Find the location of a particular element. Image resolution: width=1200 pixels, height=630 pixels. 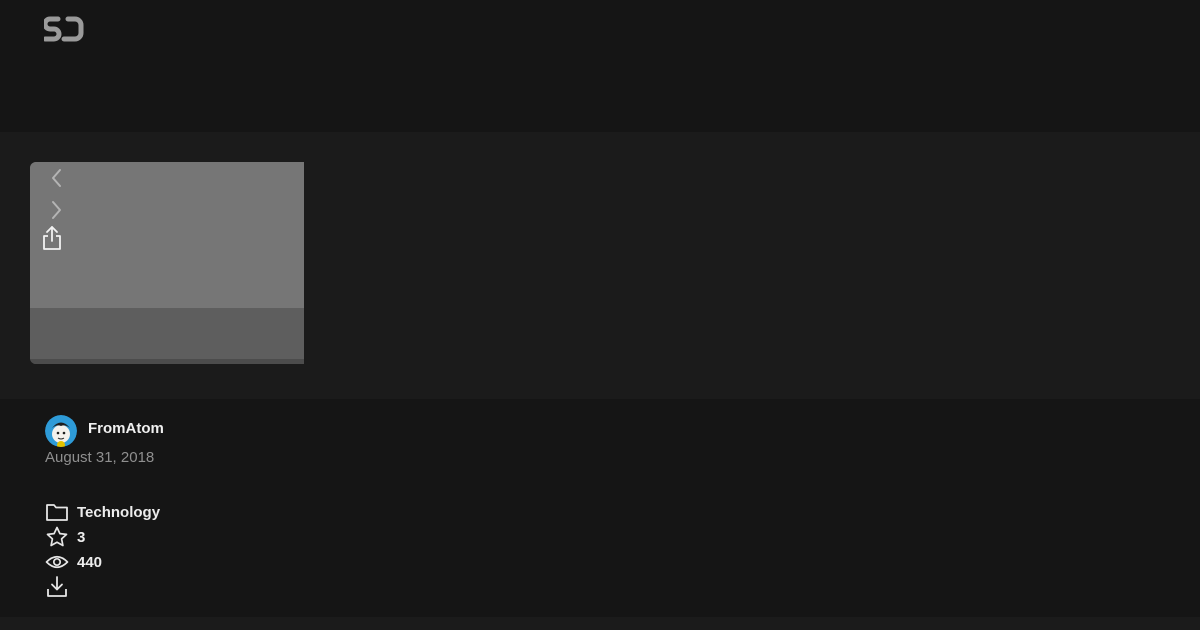

slide-viewer is located at coordinates (167, 263).